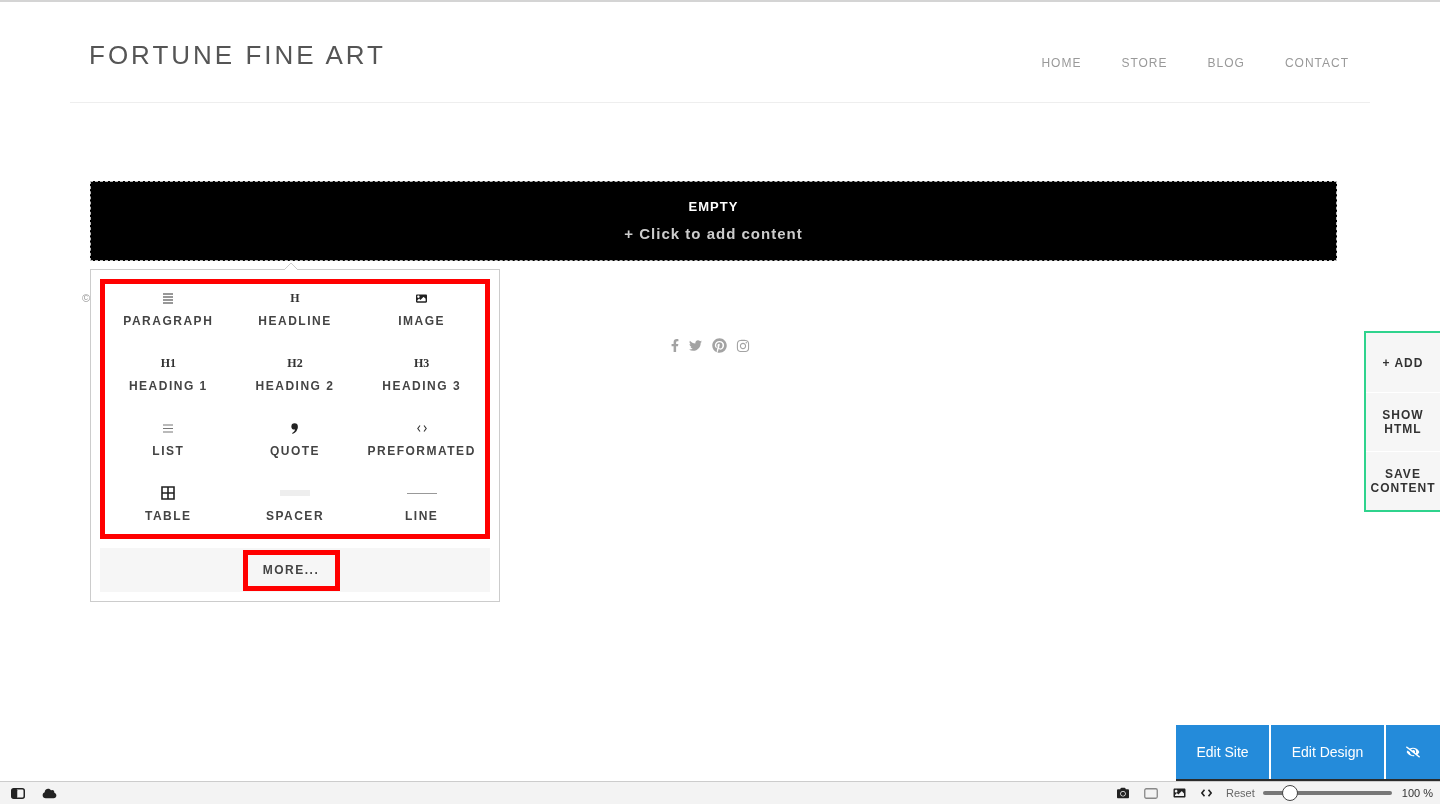  What do you see at coordinates (422, 363) in the screenshot?
I see `heading-symbol: H3` at bounding box center [422, 363].